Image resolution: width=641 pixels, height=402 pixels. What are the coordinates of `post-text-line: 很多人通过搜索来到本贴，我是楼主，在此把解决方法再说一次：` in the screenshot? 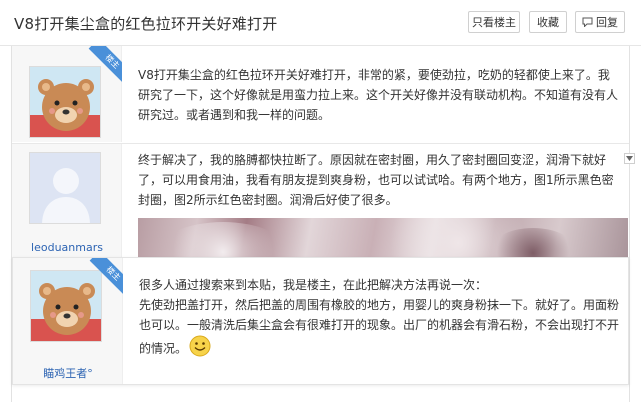 It's located at (313, 285).